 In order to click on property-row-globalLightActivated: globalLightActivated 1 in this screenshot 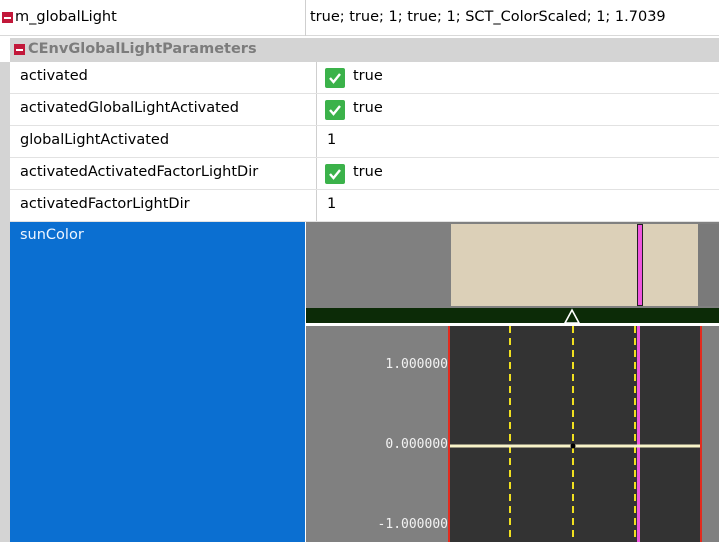, I will do `click(364, 142)`.